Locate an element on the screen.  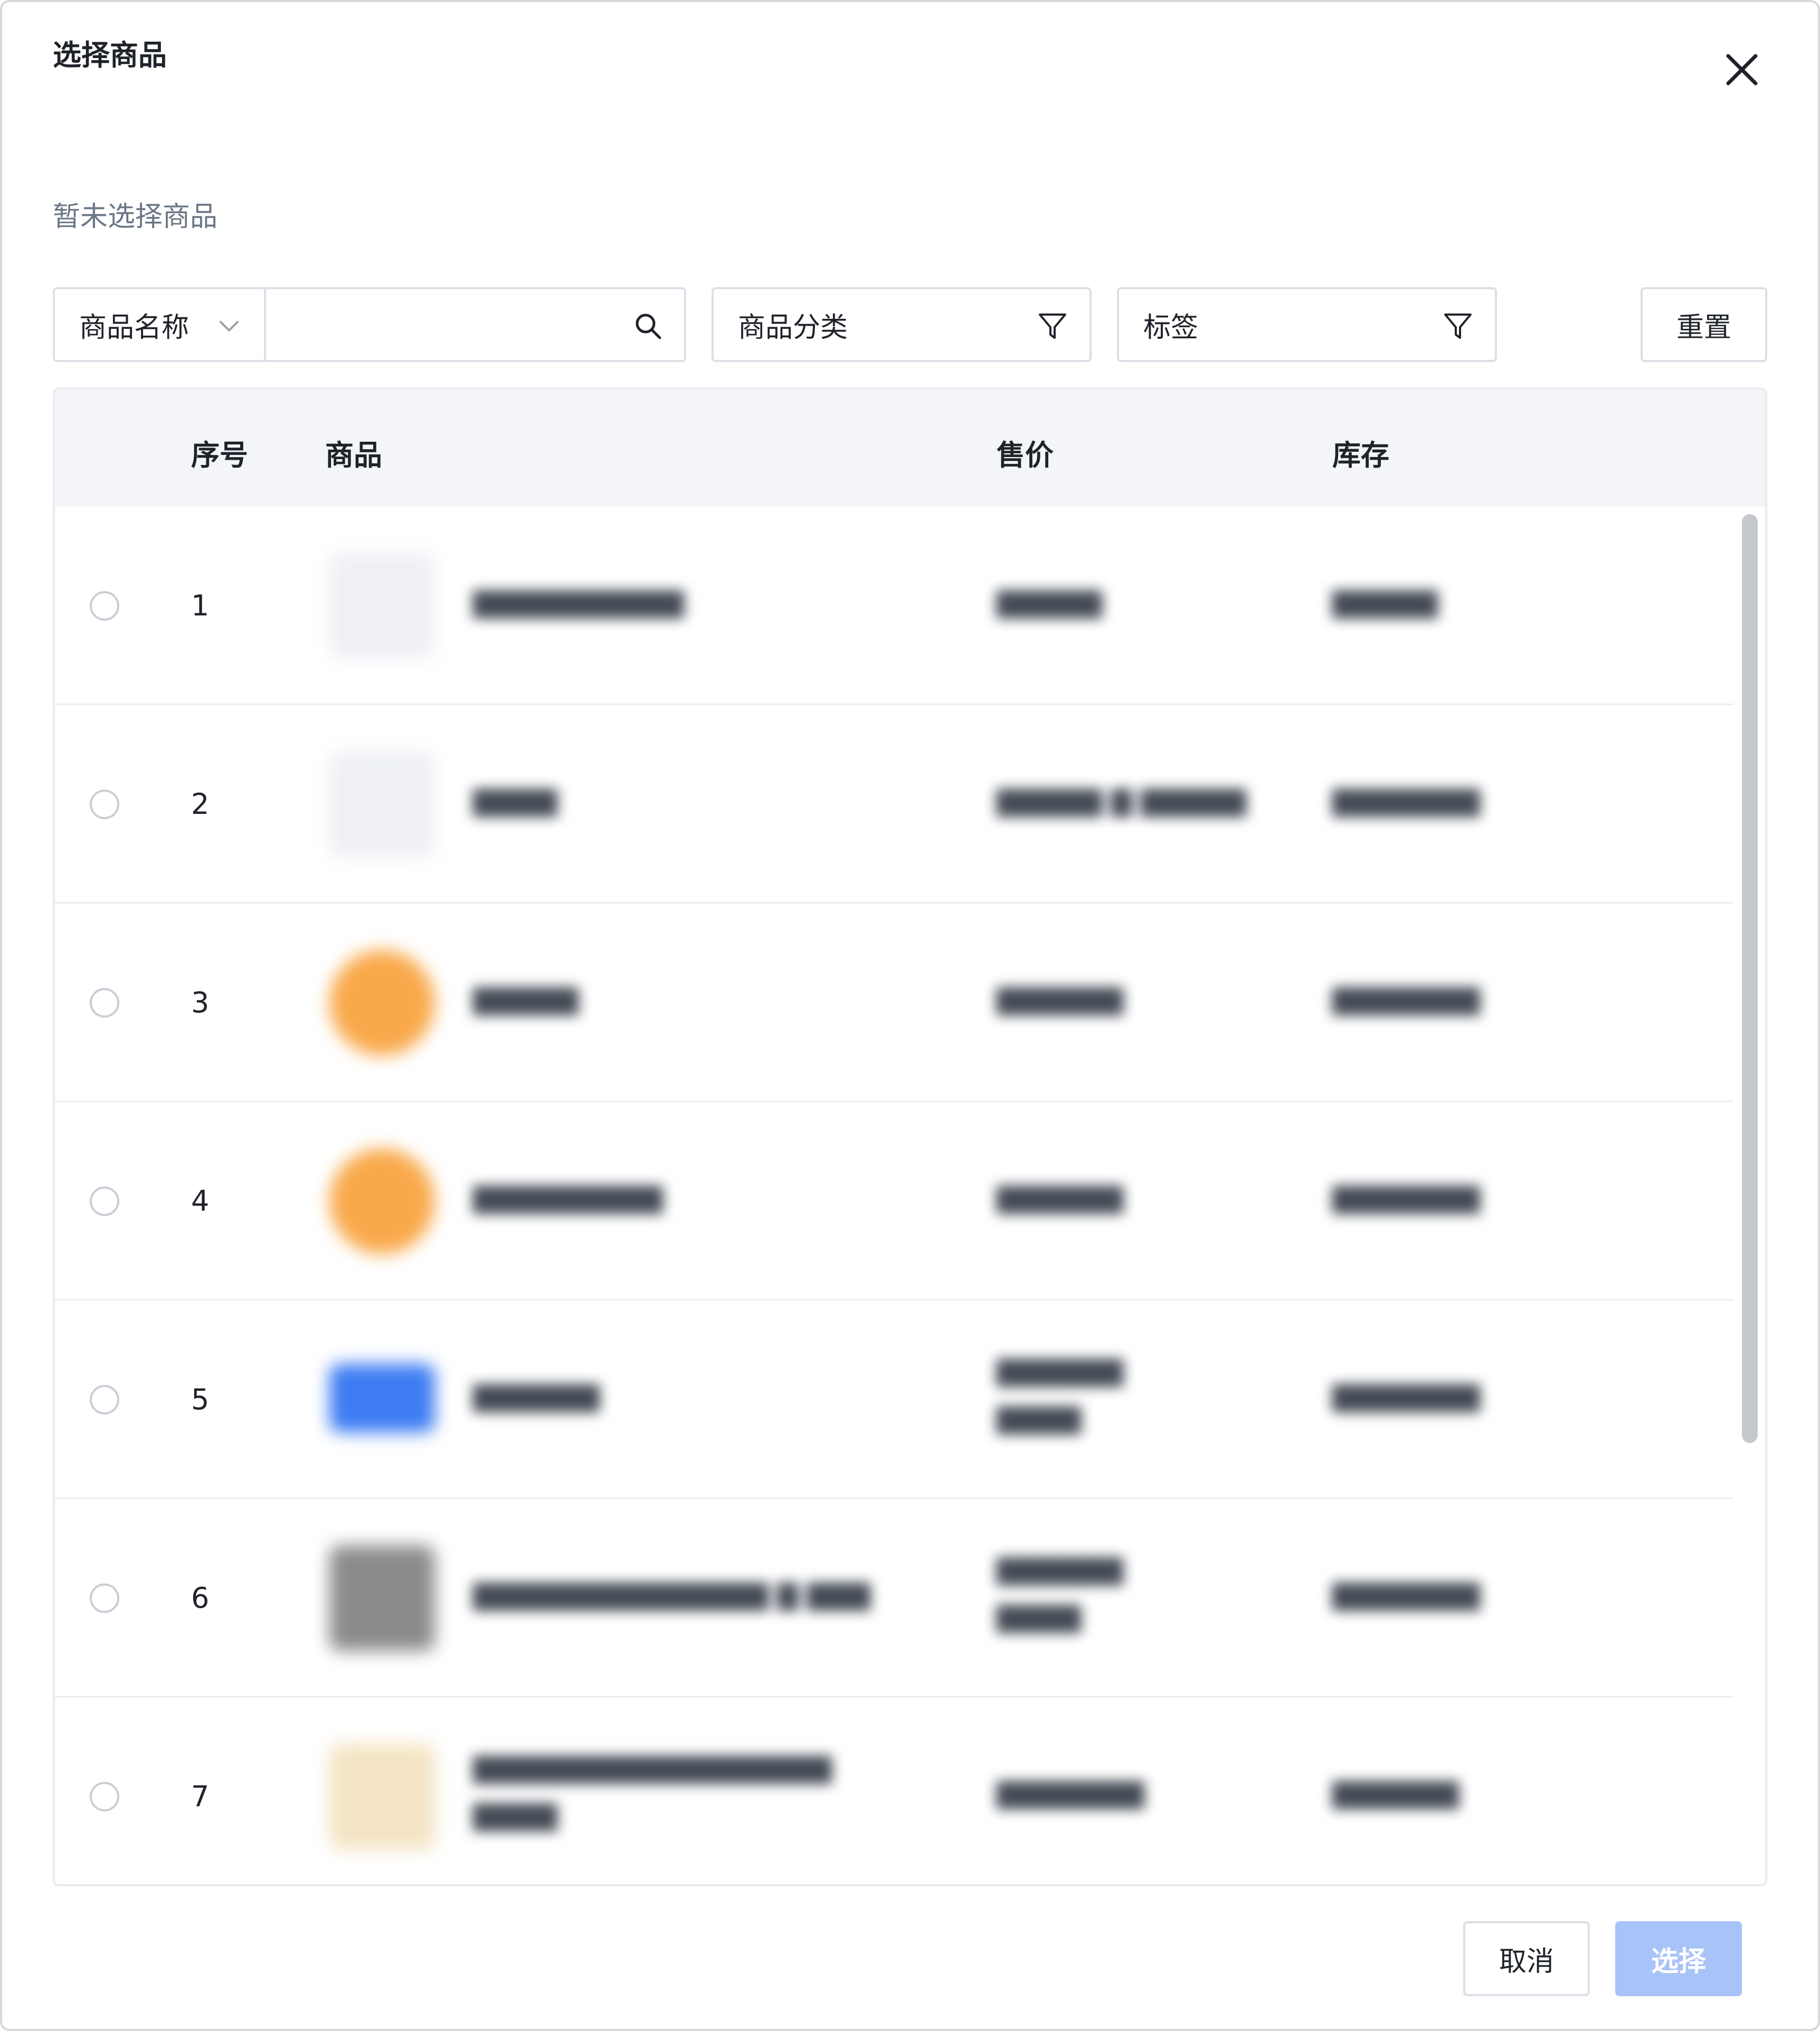
product-name-blurred: ▇▇▇▇▇▇▇▇▇▇▇▇▇▇▇▇▇ is located at coordinates (652, 1768).